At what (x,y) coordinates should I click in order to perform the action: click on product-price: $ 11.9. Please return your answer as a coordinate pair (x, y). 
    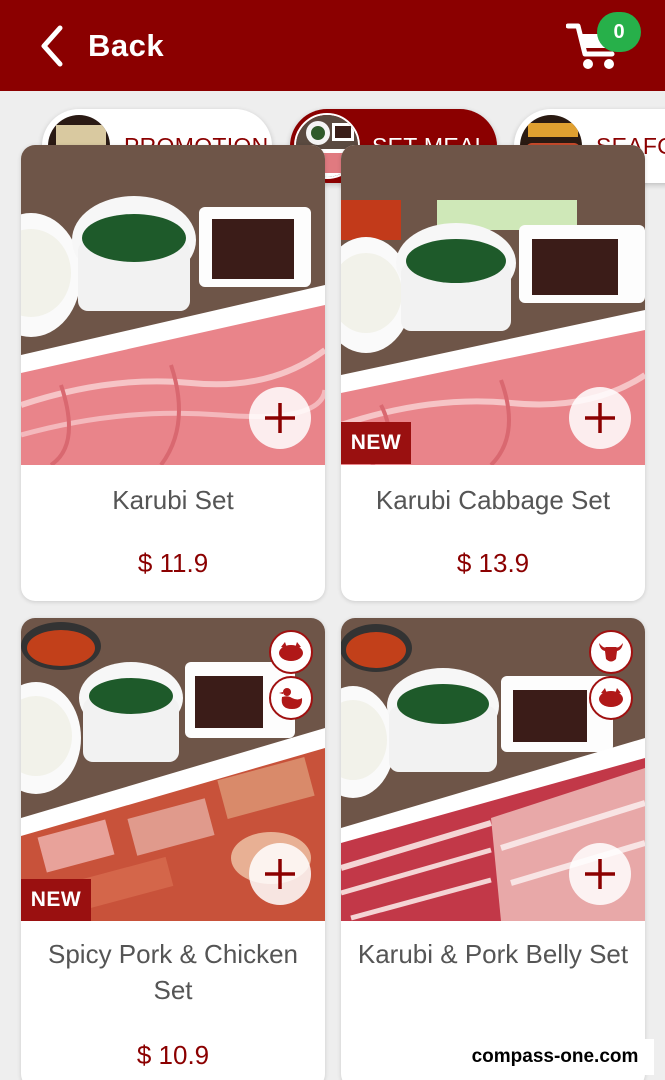
    Looking at the image, I should click on (173, 563).